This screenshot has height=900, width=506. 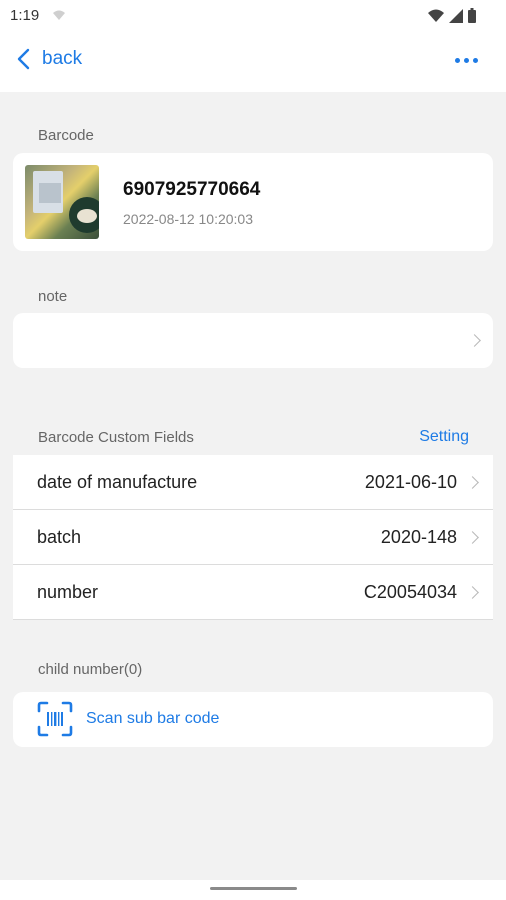 What do you see at coordinates (410, 482) in the screenshot?
I see `field-value: 2021-06-10` at bounding box center [410, 482].